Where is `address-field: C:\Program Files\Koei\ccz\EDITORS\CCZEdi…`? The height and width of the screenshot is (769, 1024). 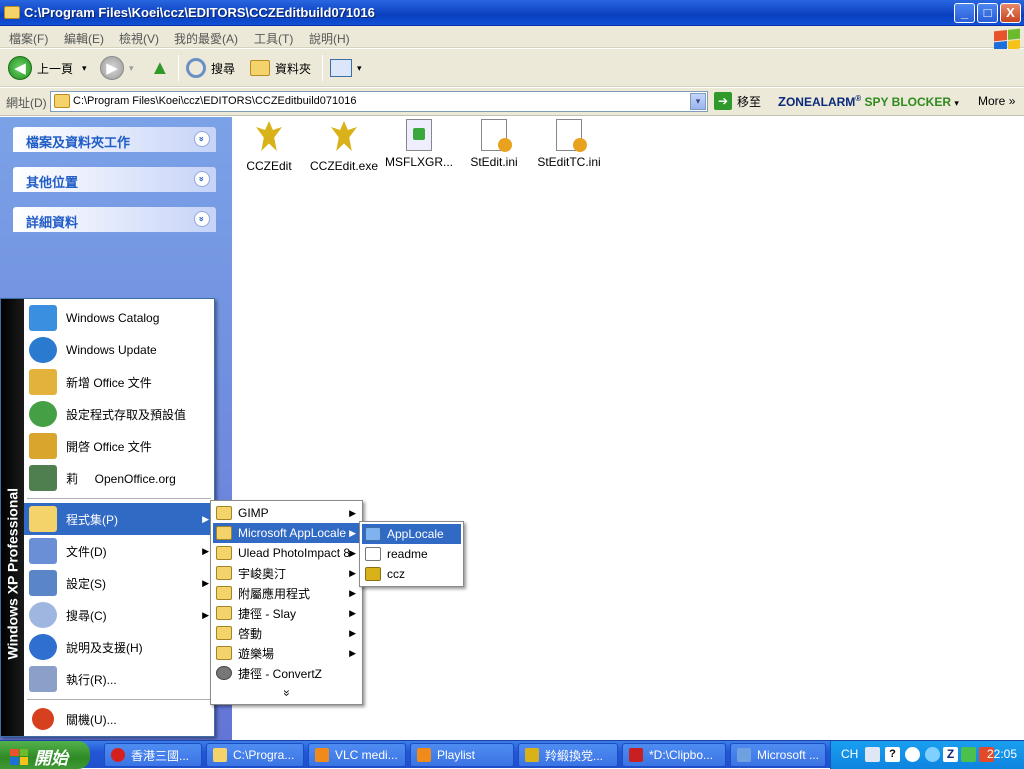 address-field: C:\Program Files\Koei\ccz\EDITORS\CCZEdi… is located at coordinates (379, 101).